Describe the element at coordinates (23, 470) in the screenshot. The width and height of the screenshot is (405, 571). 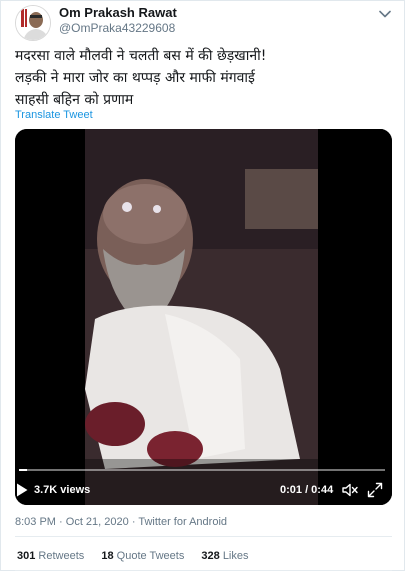
I see `video-progress-fill` at that location.